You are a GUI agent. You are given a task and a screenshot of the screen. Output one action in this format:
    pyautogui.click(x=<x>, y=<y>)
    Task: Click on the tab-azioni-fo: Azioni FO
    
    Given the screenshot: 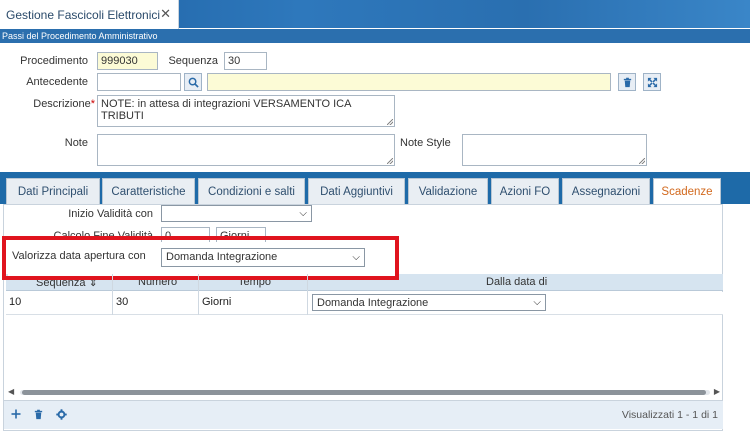 What is the action you would take?
    pyautogui.click(x=525, y=191)
    